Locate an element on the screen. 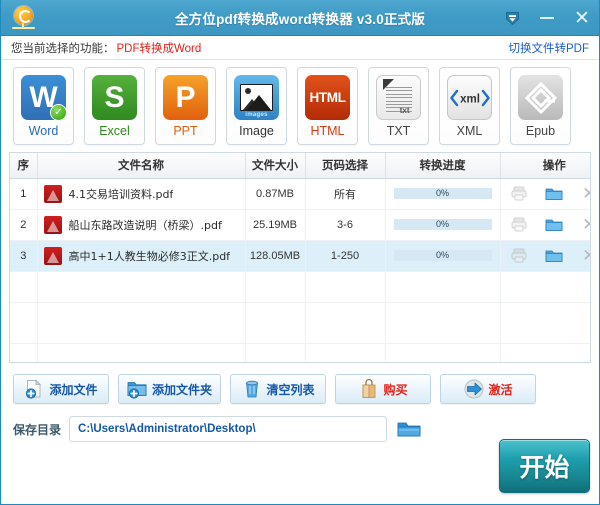 The height and width of the screenshot is (505, 600). column-header-index: 序 is located at coordinates (24, 166).